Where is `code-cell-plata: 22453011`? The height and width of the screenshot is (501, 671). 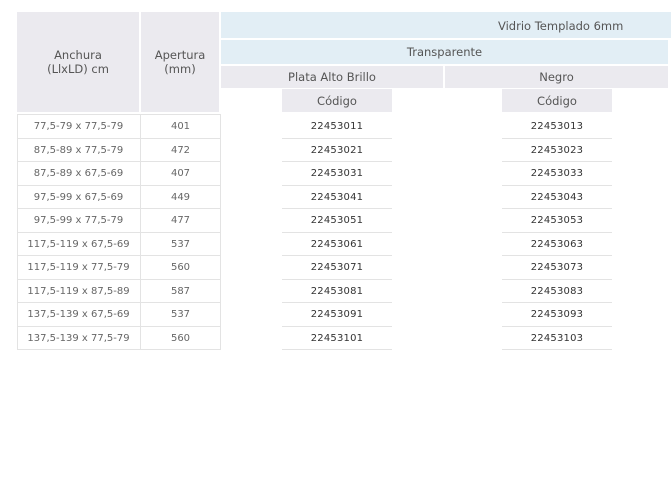 code-cell-plata: 22453011 is located at coordinates (337, 127).